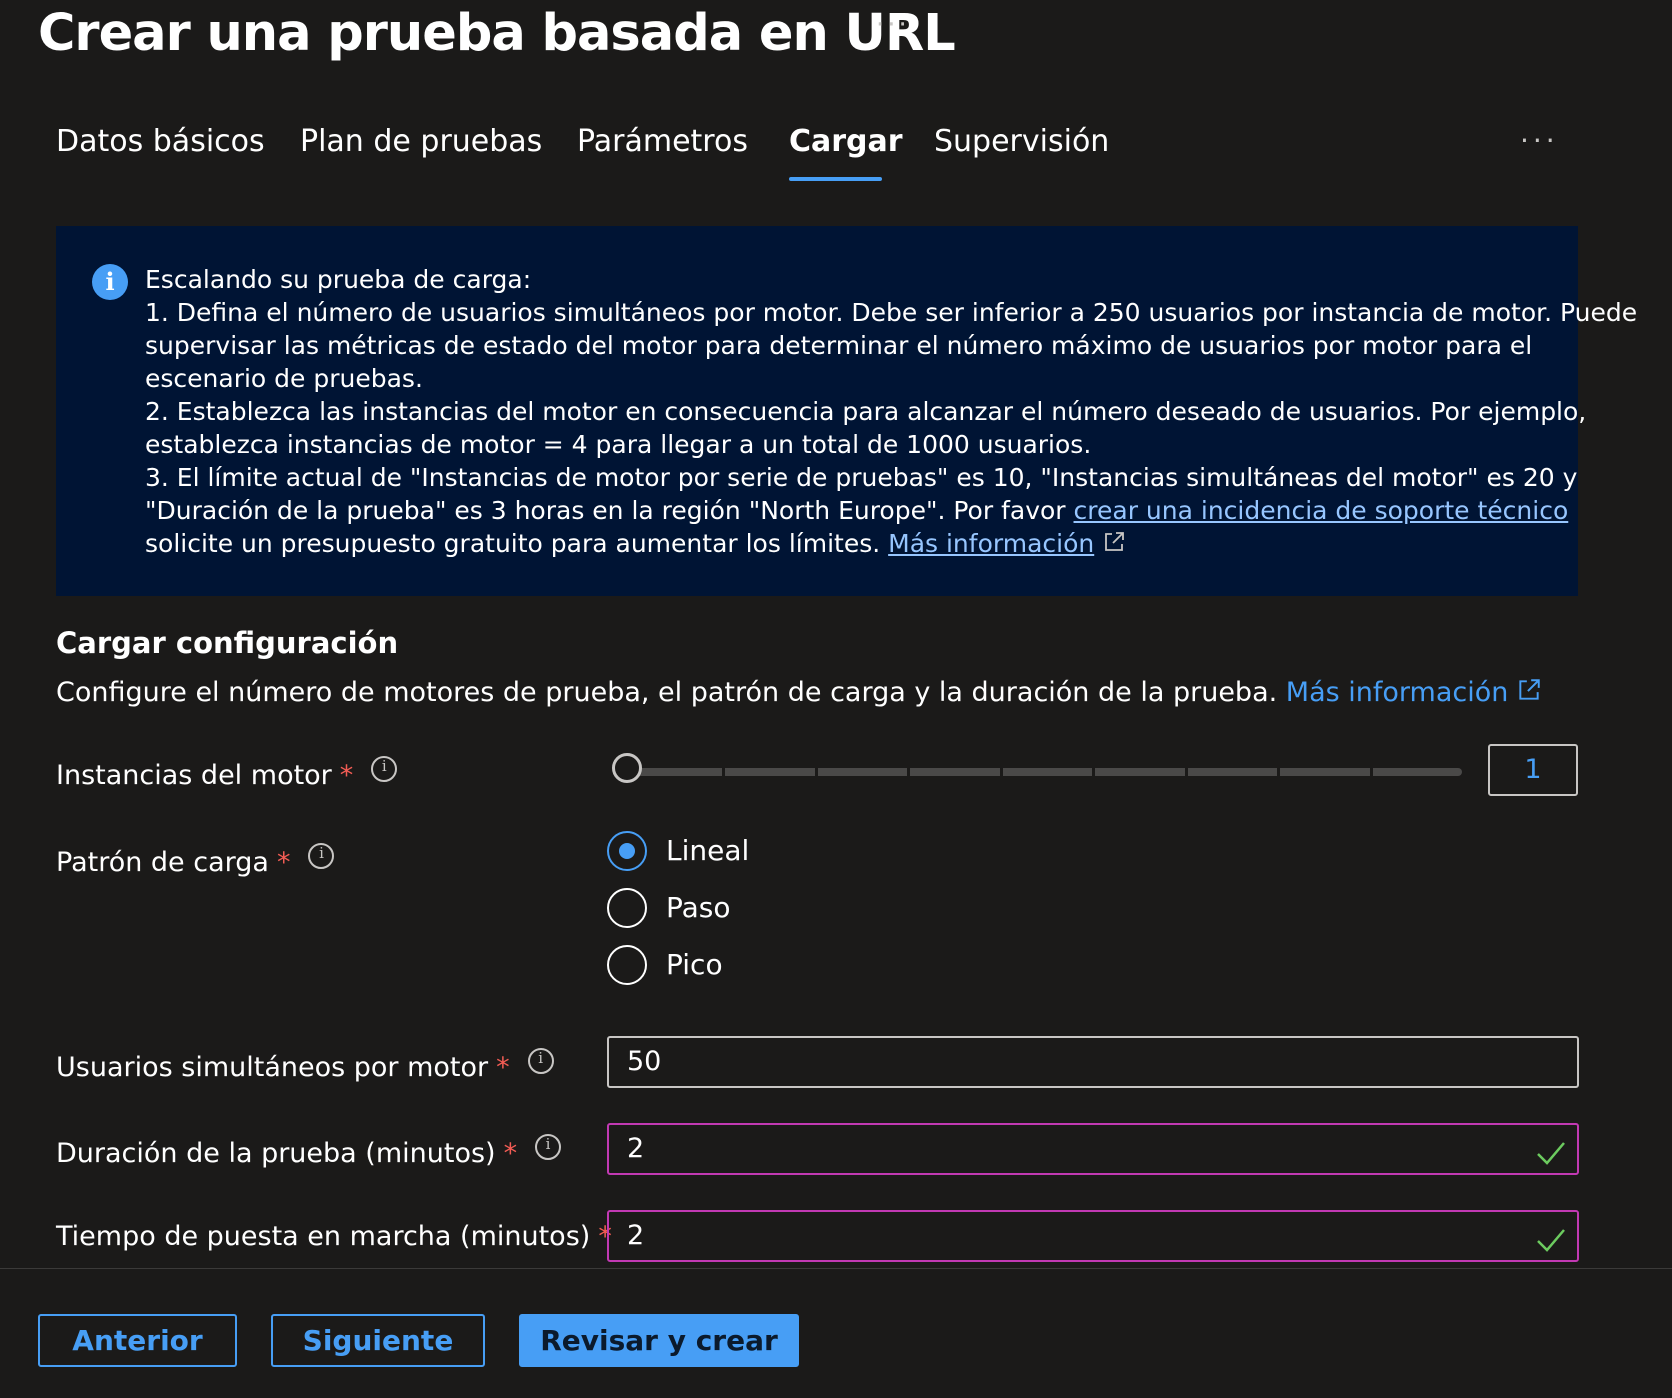 This screenshot has height=1398, width=1672. I want to click on info-icon: i, so click(110, 282).